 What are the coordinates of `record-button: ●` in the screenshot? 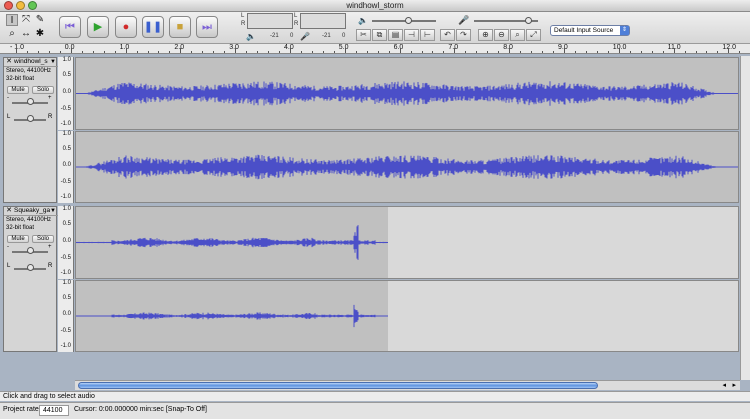 It's located at (126, 27).